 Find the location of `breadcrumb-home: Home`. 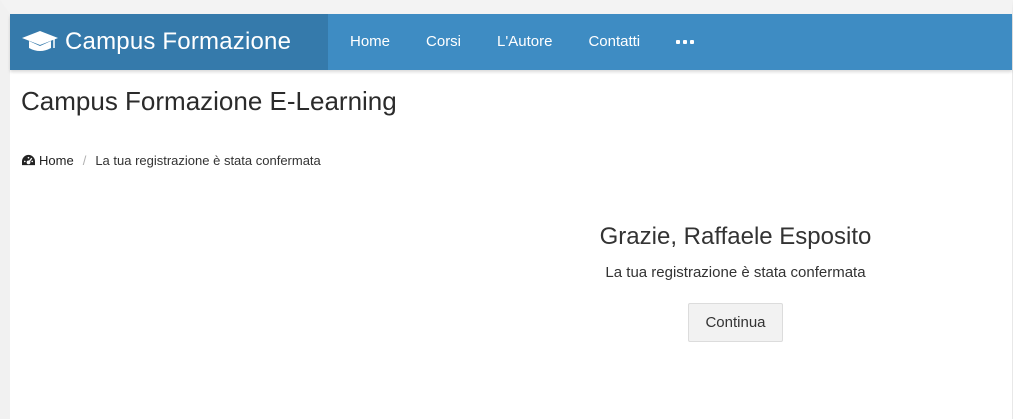

breadcrumb-home: Home is located at coordinates (56, 160).